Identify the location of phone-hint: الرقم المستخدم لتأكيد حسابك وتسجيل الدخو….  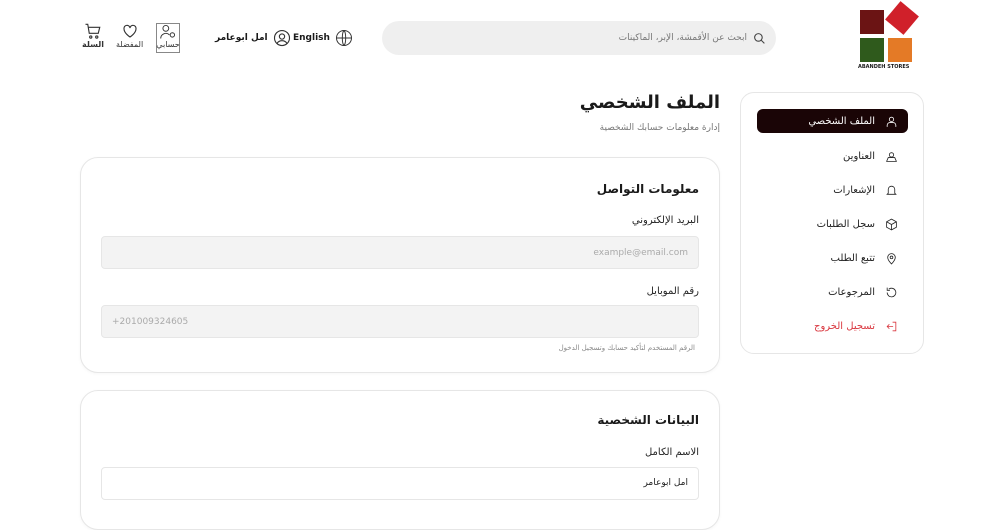
(626, 348).